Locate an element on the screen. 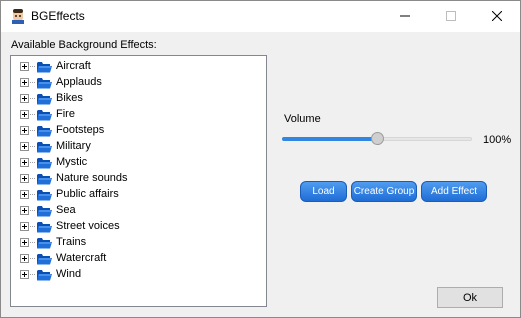 This screenshot has height=318, width=521. close-button is located at coordinates (497, 16).